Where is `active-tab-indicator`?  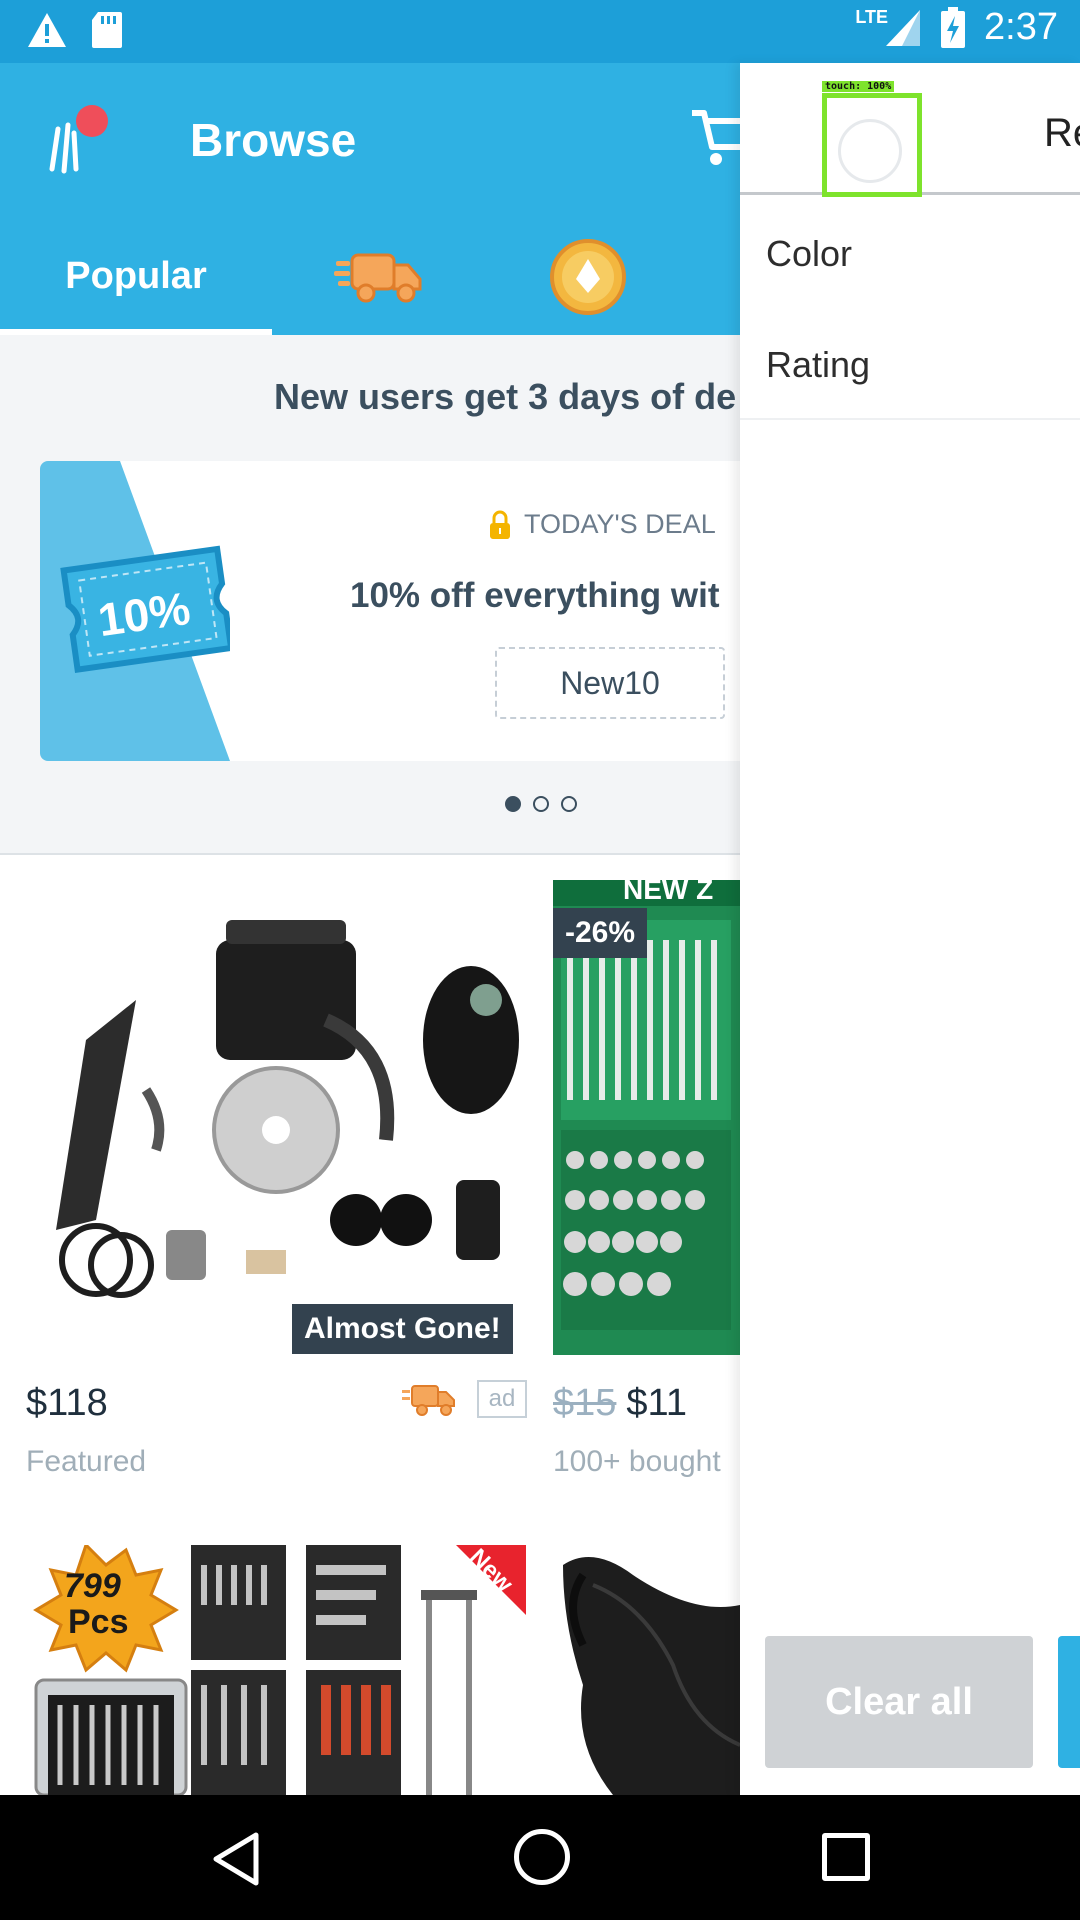 active-tab-indicator is located at coordinates (136, 332).